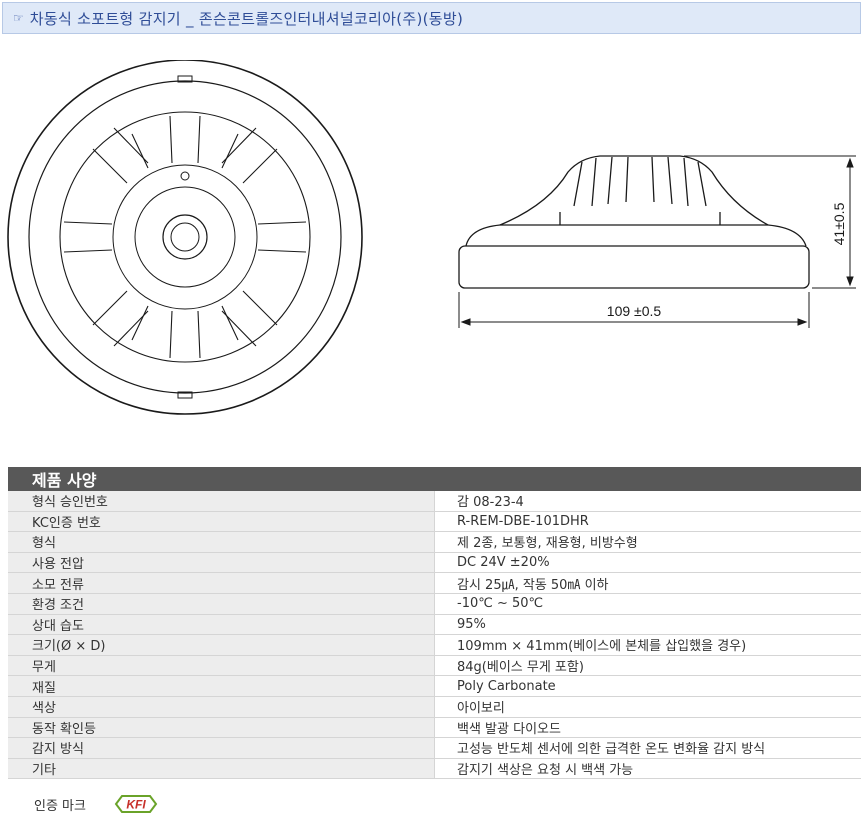  What do you see at coordinates (246, 18) in the screenshot?
I see `page-title: 차동식 소포트형 감지기 _ 존슨콘트롤즈인터내셔널코리아(주)(동방)` at bounding box center [246, 18].